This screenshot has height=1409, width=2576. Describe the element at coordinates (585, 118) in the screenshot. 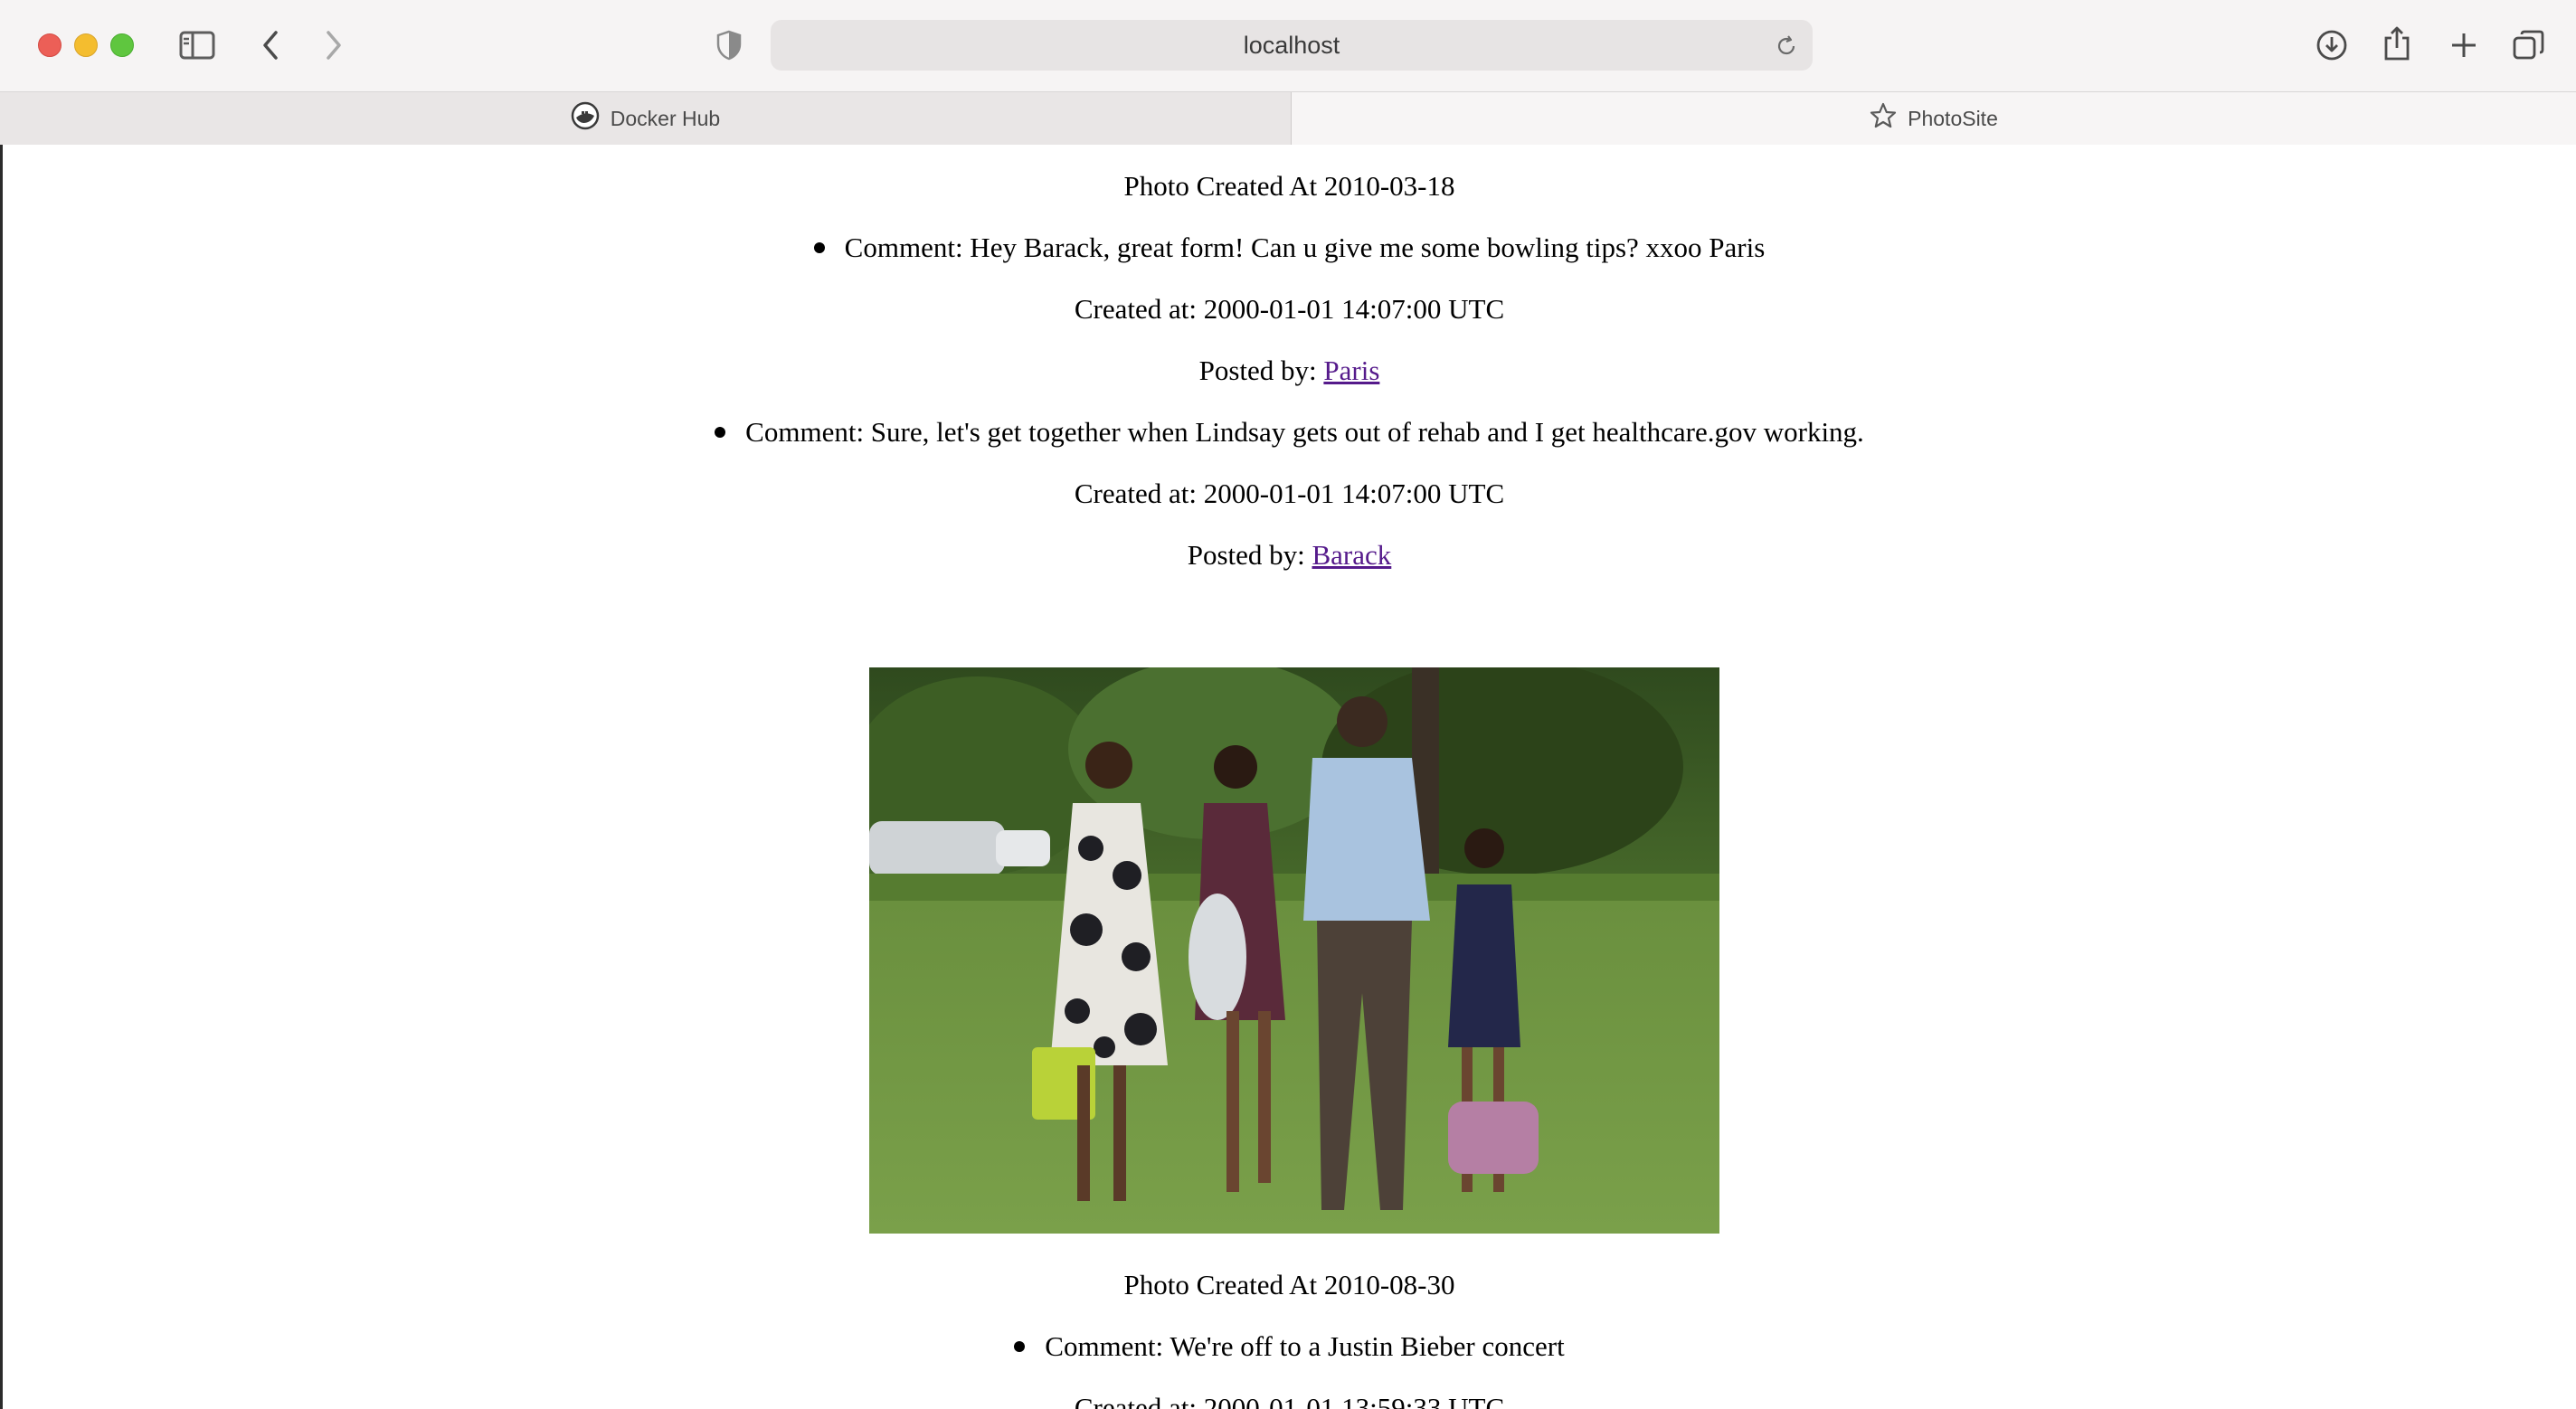

I see `docker-whale-icon` at that location.